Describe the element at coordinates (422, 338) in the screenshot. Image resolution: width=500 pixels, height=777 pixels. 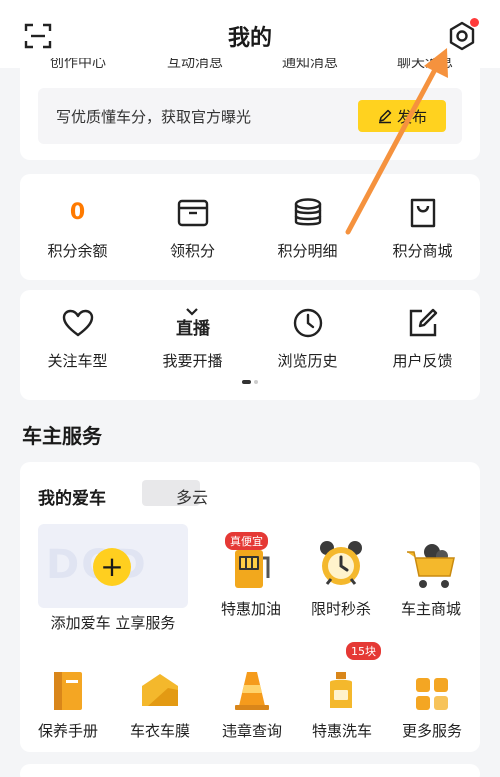
I see `user-feedback: 用户反馈` at that location.